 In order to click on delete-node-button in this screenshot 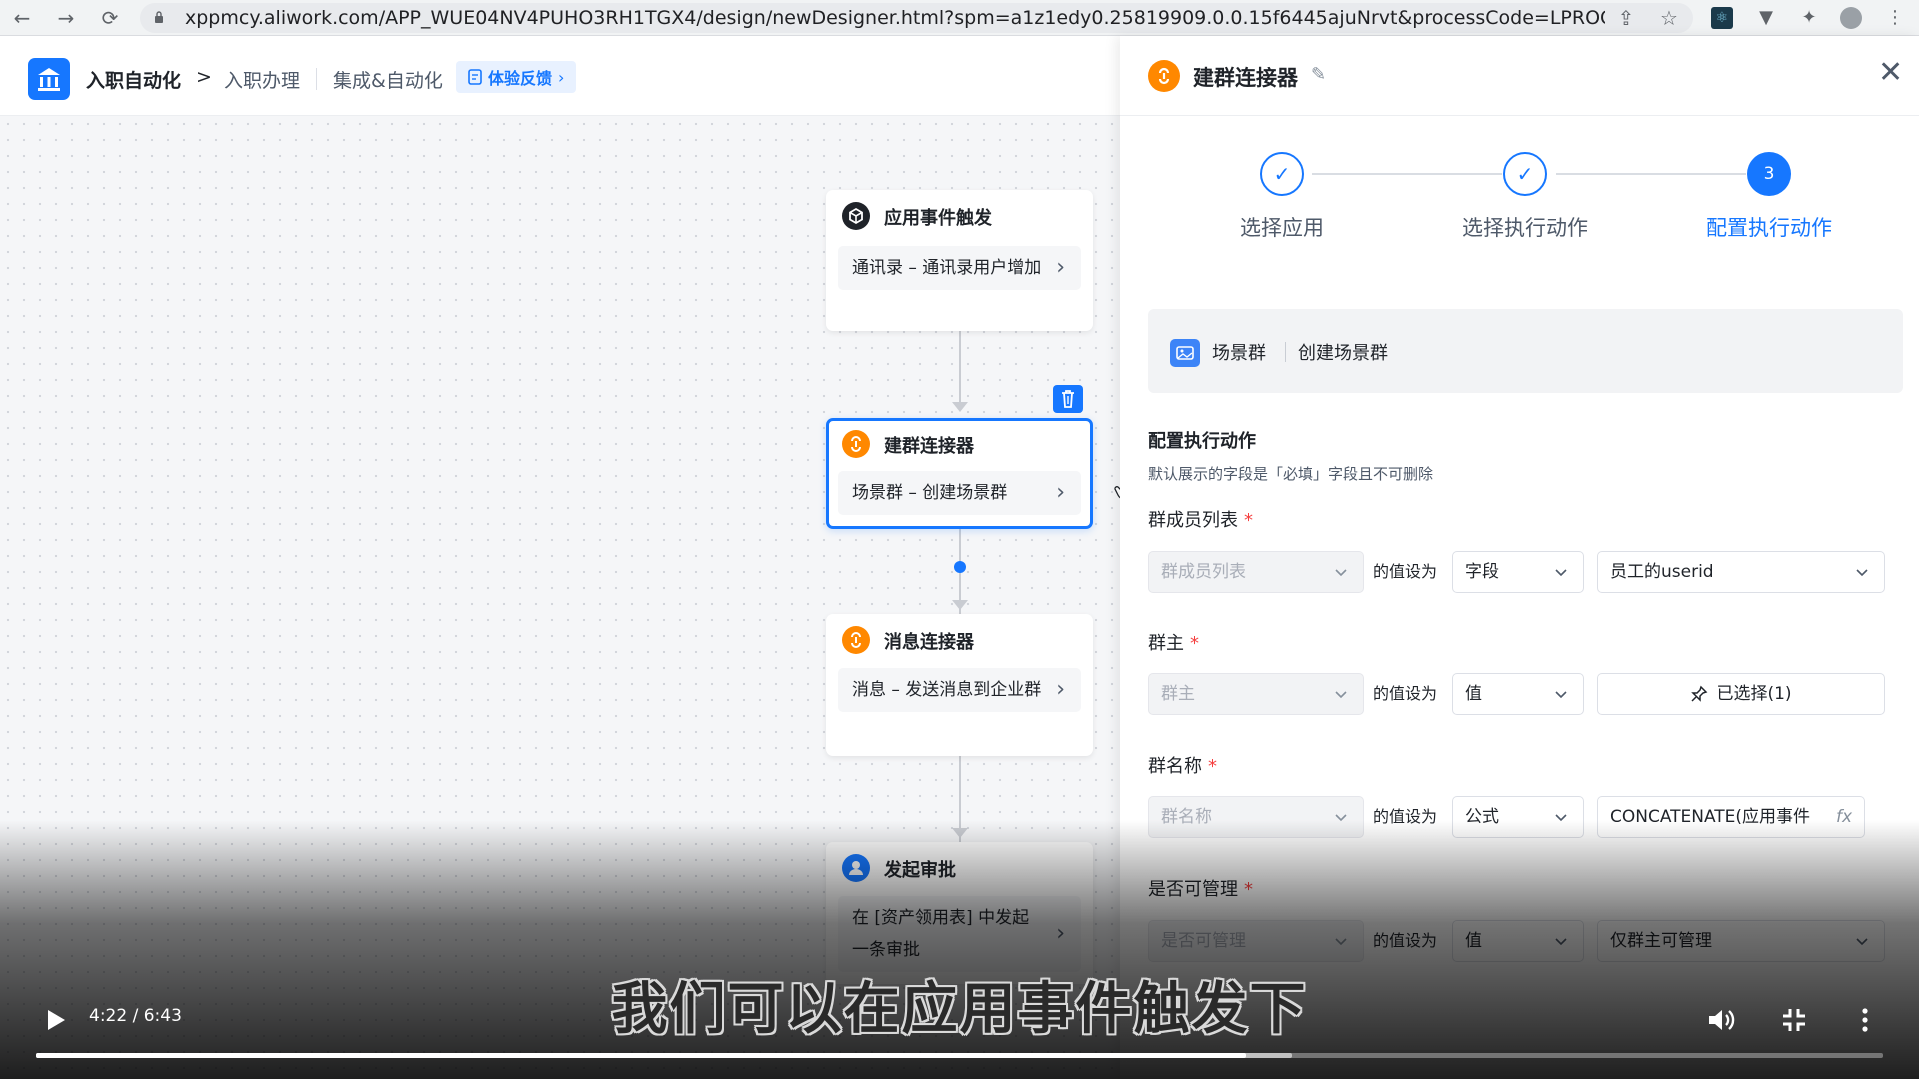, I will do `click(1068, 399)`.